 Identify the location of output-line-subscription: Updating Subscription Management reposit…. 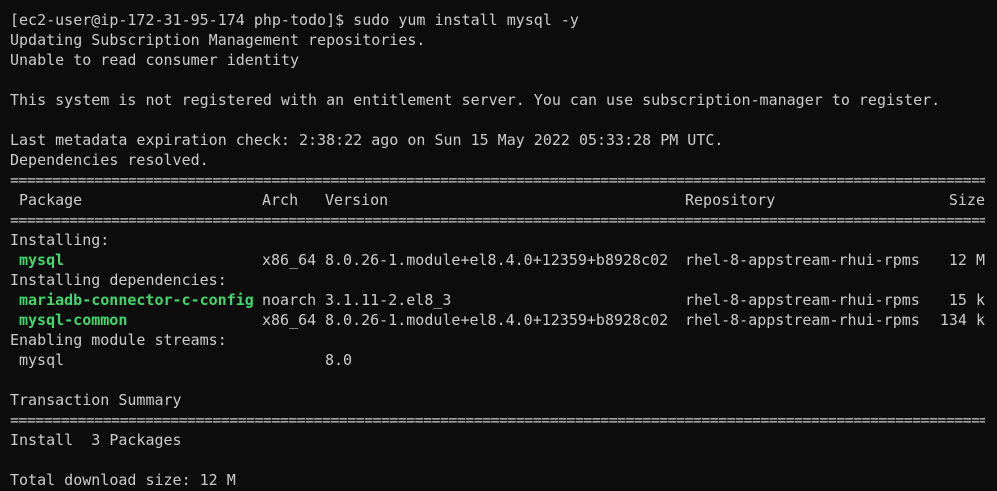
(218, 40).